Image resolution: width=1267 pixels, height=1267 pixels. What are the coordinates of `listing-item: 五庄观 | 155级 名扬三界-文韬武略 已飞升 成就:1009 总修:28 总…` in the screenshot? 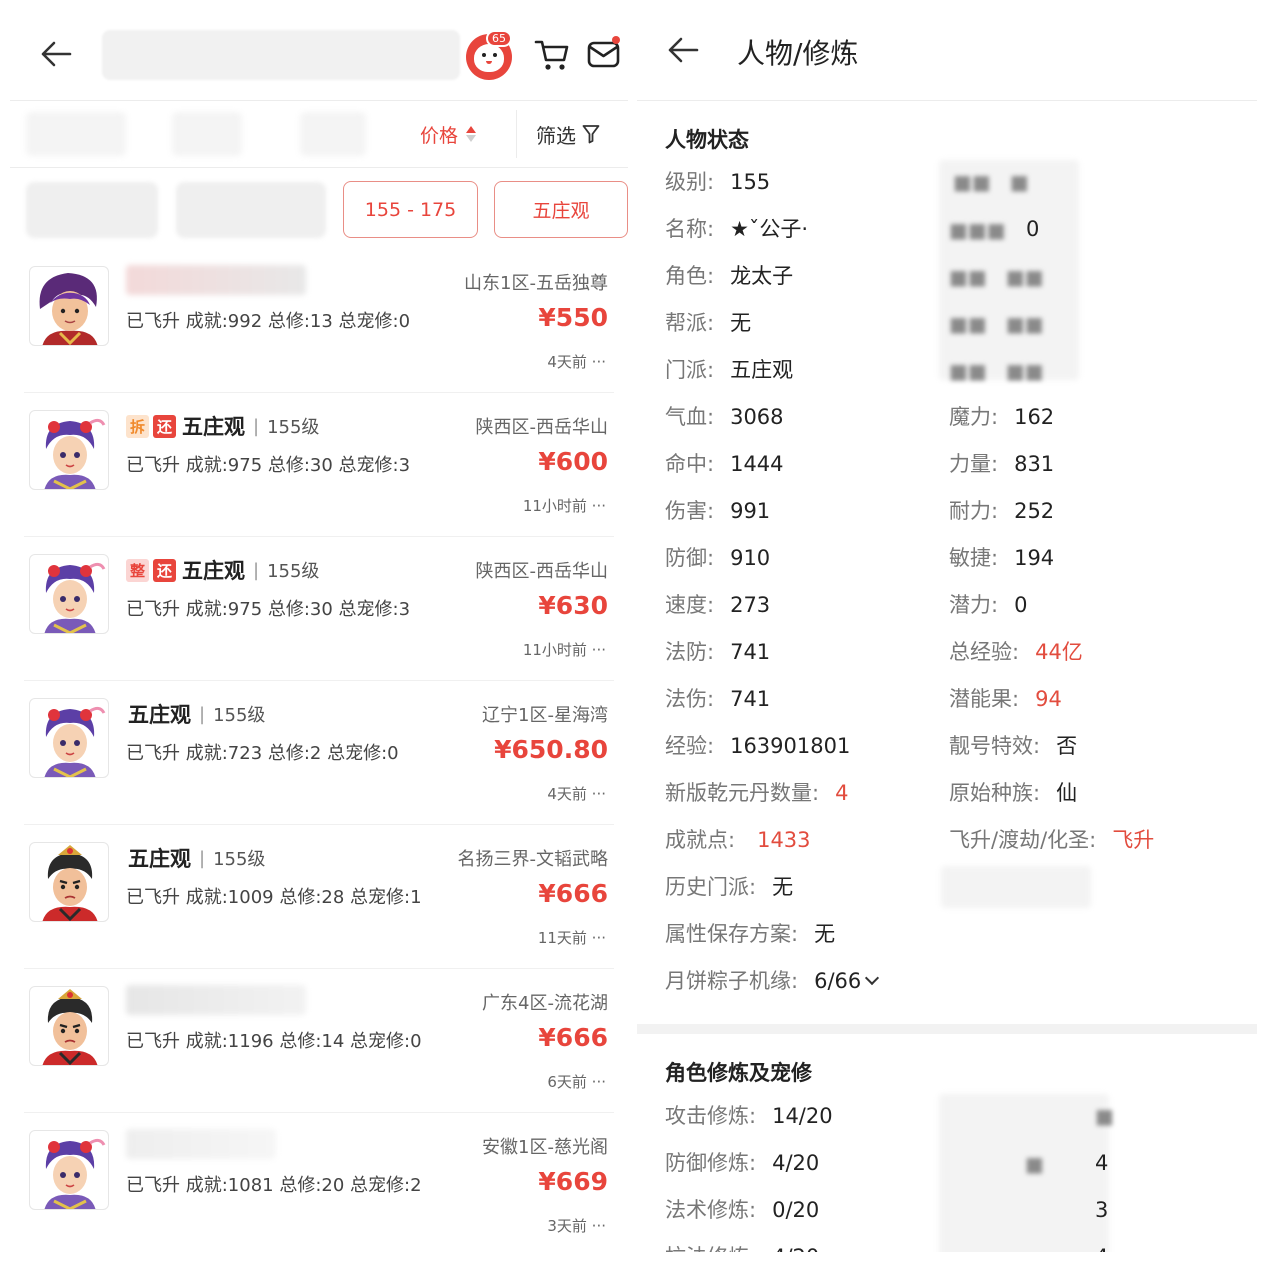 It's located at (319, 909).